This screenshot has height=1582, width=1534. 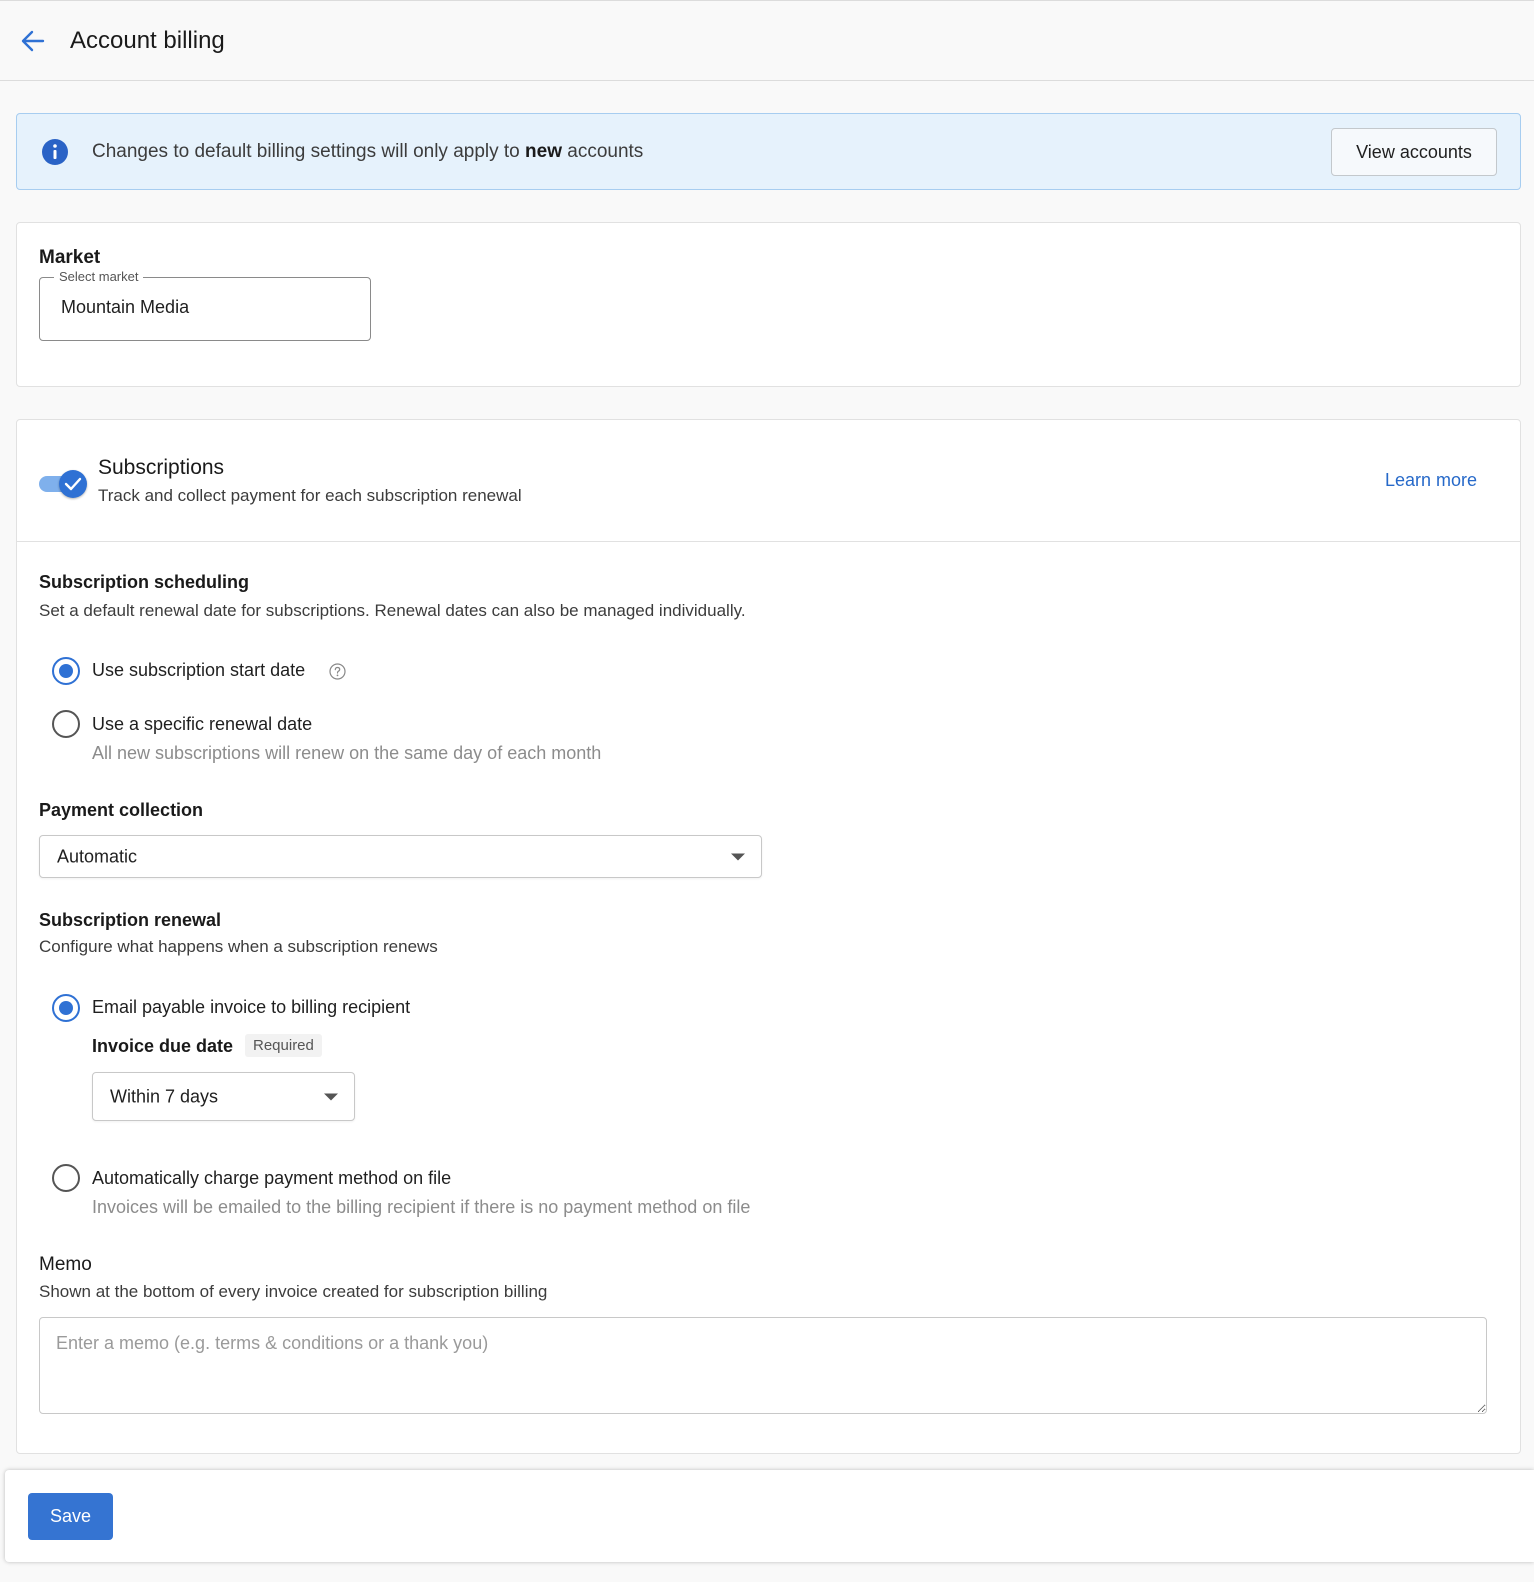 I want to click on memo-textarea, so click(x=763, y=1365).